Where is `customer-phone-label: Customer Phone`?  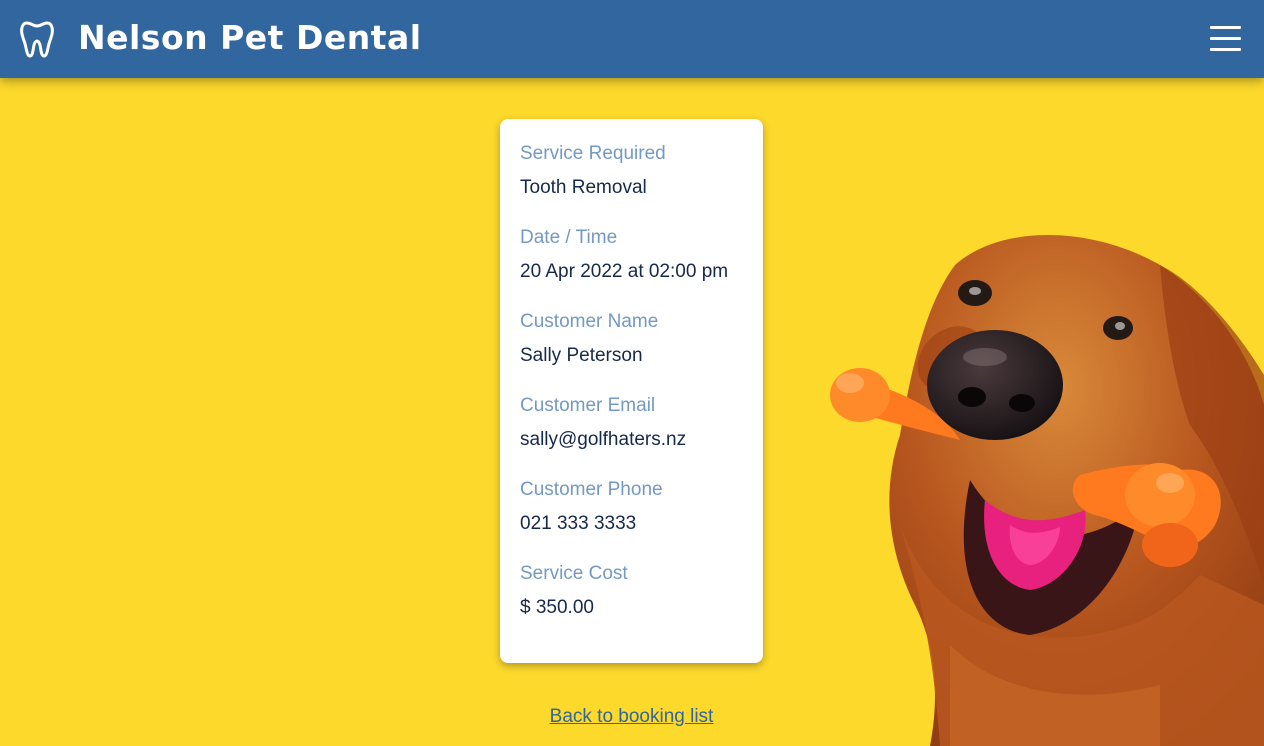
customer-phone-label: Customer Phone is located at coordinates (591, 489).